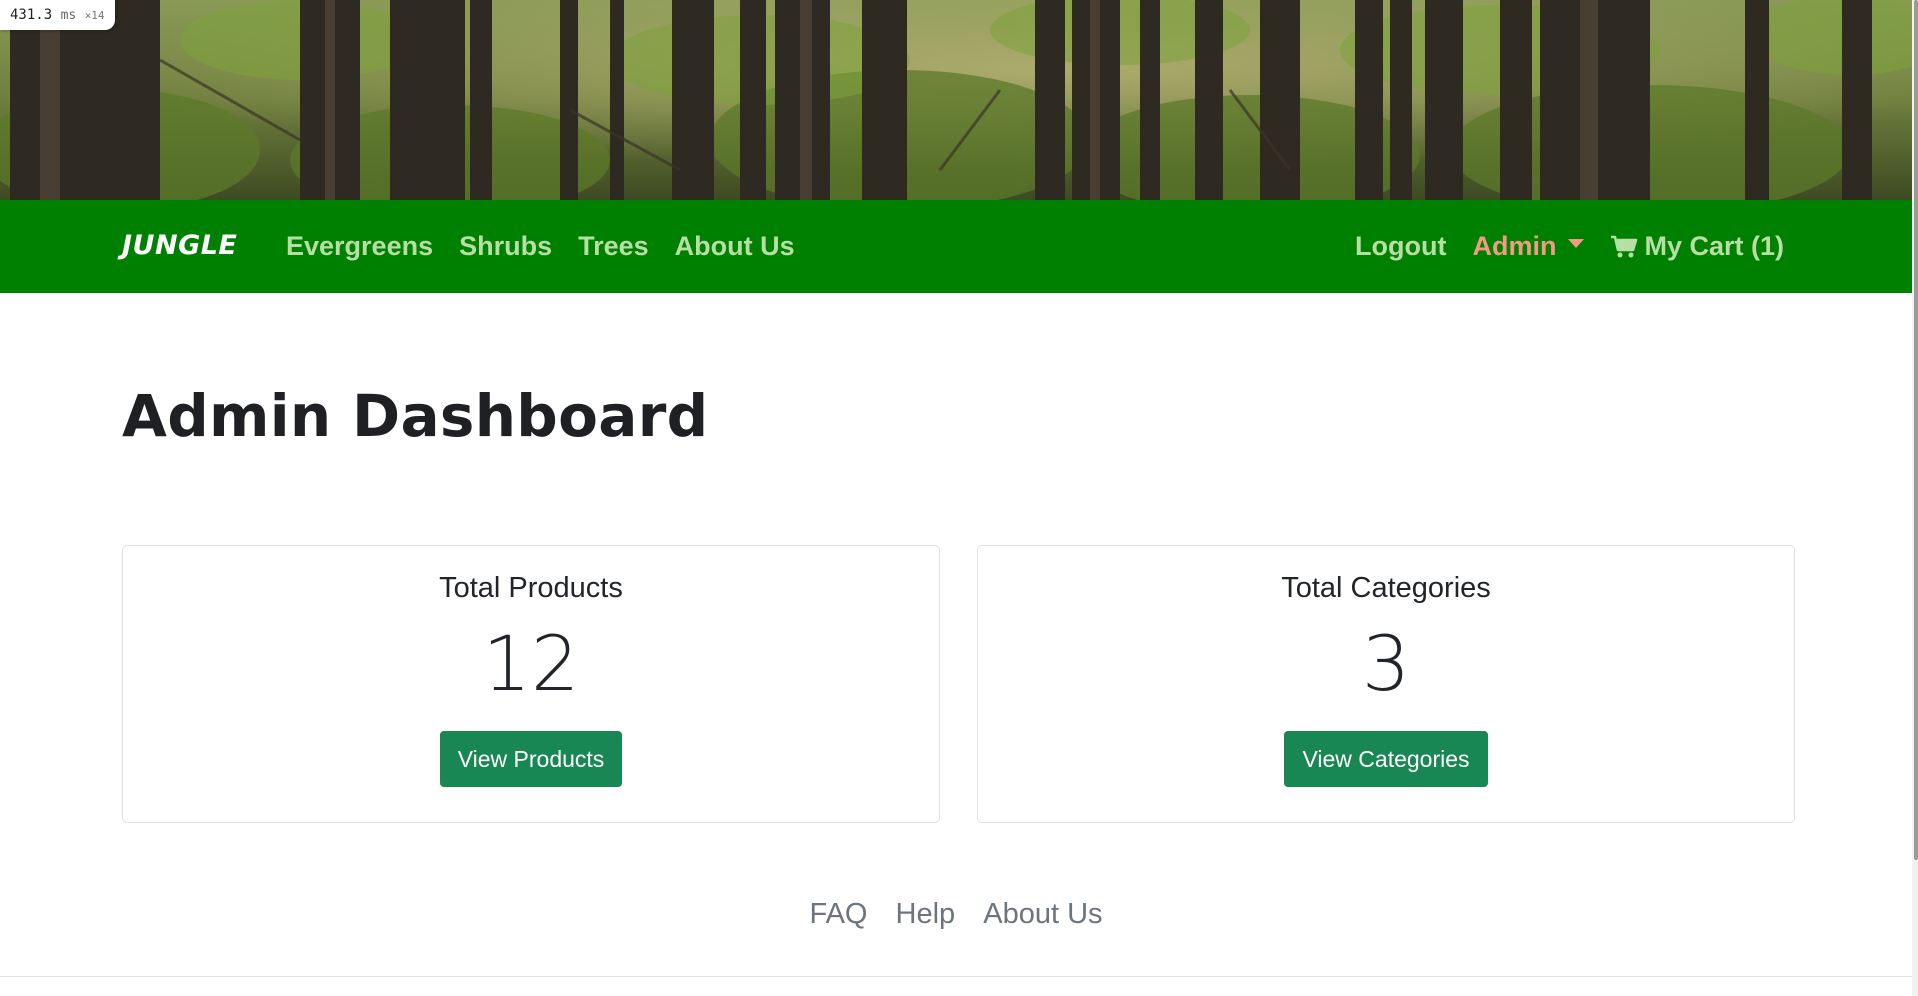 The image size is (1918, 996). I want to click on perf-unit: ms, so click(68, 15).